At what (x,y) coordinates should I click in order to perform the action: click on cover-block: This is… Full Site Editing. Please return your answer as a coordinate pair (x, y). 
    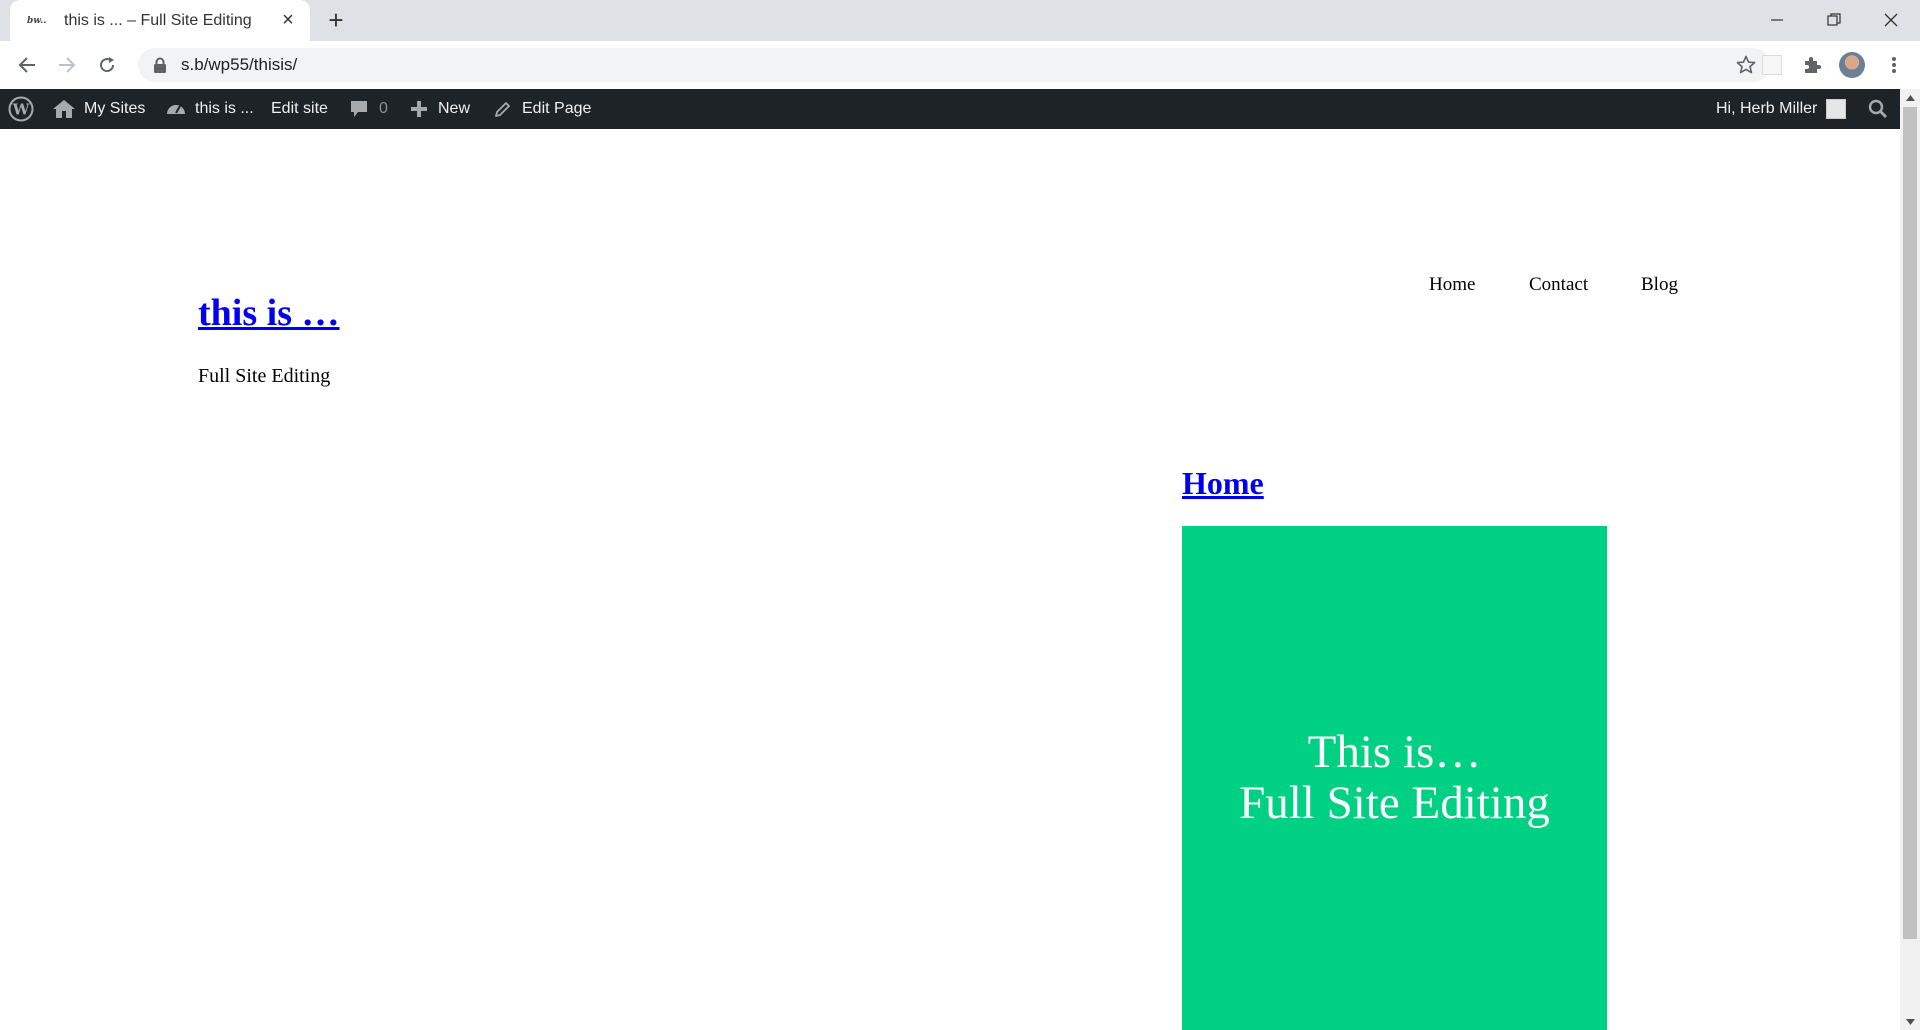
    Looking at the image, I should click on (1394, 778).